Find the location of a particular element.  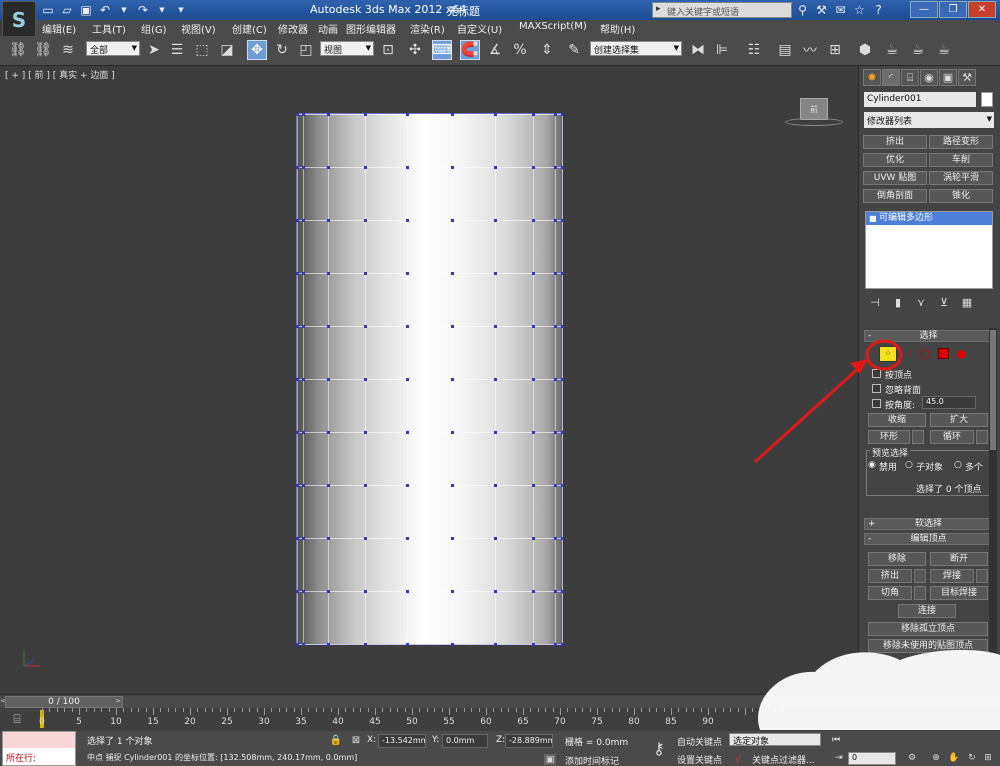

loop-button: 循环 is located at coordinates (952, 437).